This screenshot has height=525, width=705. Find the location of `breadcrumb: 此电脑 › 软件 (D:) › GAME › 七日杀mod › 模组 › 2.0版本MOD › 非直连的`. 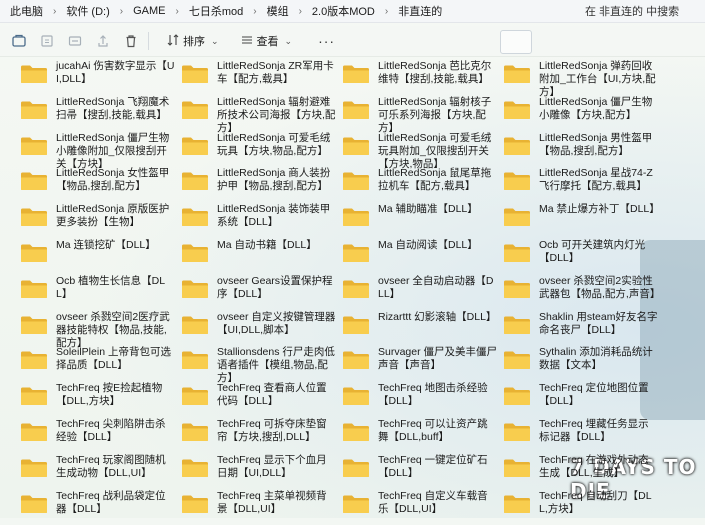

breadcrumb: 此电脑 › 软件 (D:) › GAME › 七日杀mod › 模组 › 2.0版本MOD › 非直连的 is located at coordinates (289, 11).